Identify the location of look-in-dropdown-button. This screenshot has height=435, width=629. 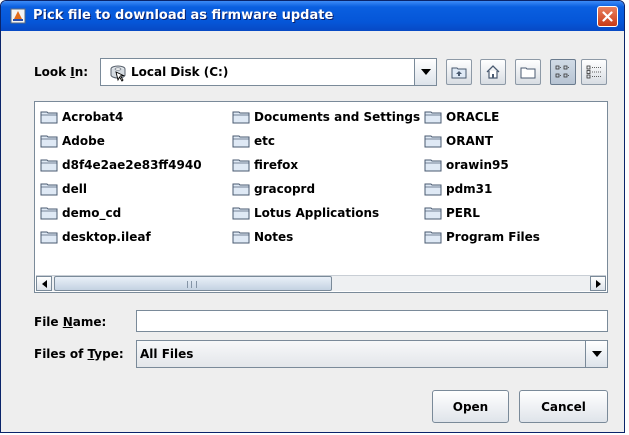
(425, 72).